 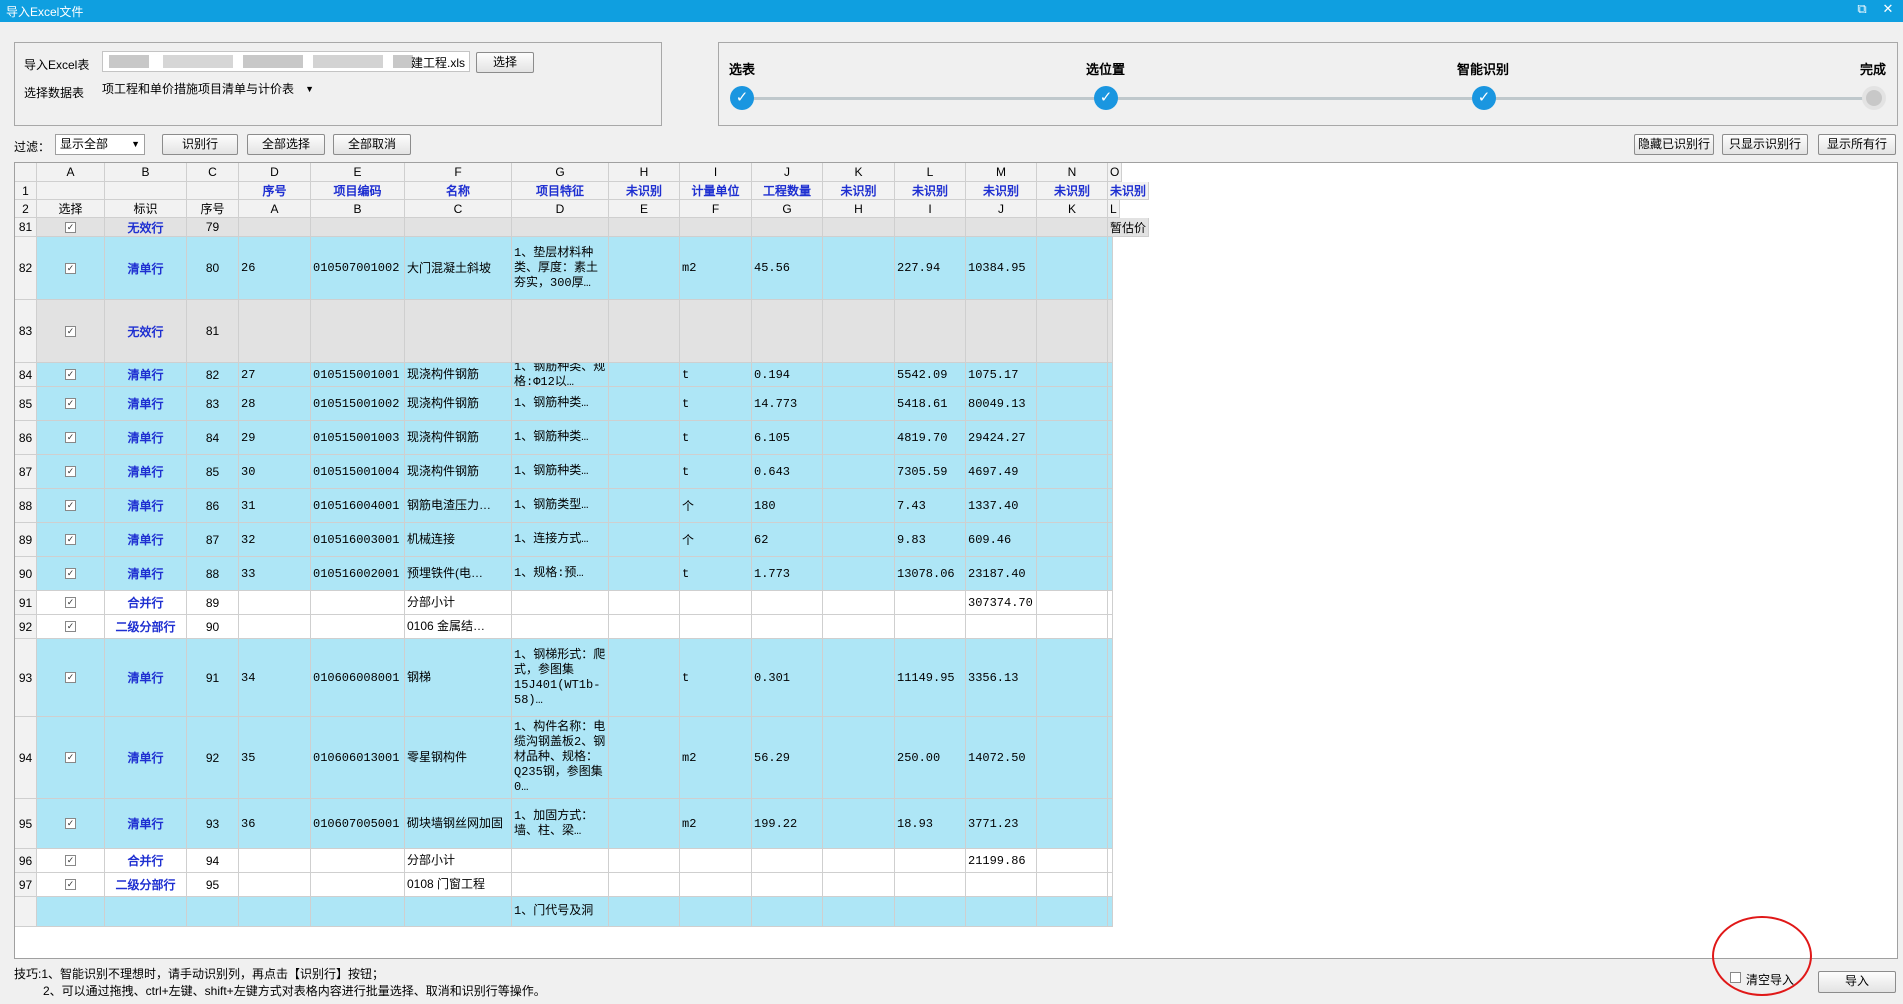 What do you see at coordinates (286, 144) in the screenshot?
I see `select-all-button: 全部选择` at bounding box center [286, 144].